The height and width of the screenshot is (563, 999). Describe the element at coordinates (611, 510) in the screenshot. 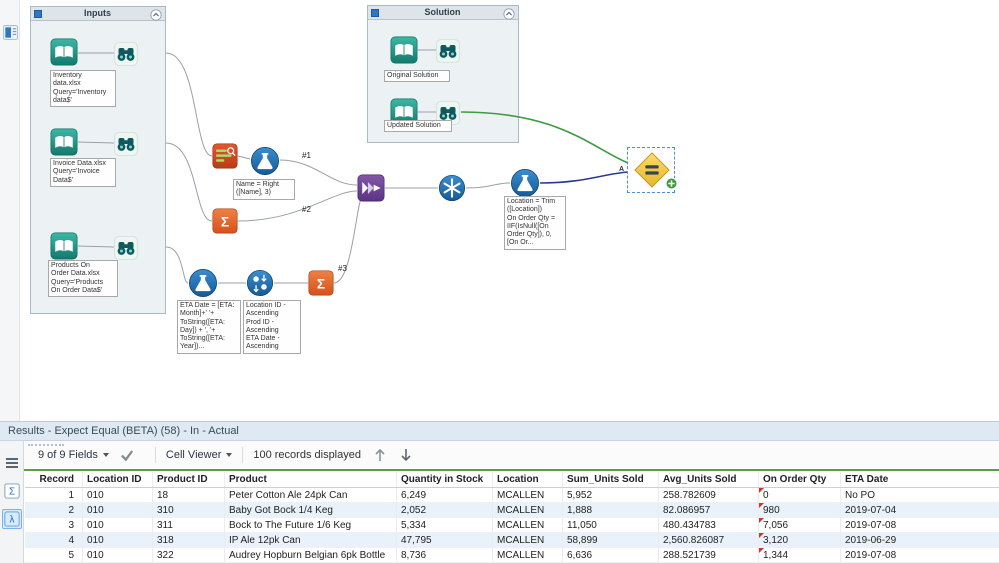

I see `table-cell: 1,888` at that location.